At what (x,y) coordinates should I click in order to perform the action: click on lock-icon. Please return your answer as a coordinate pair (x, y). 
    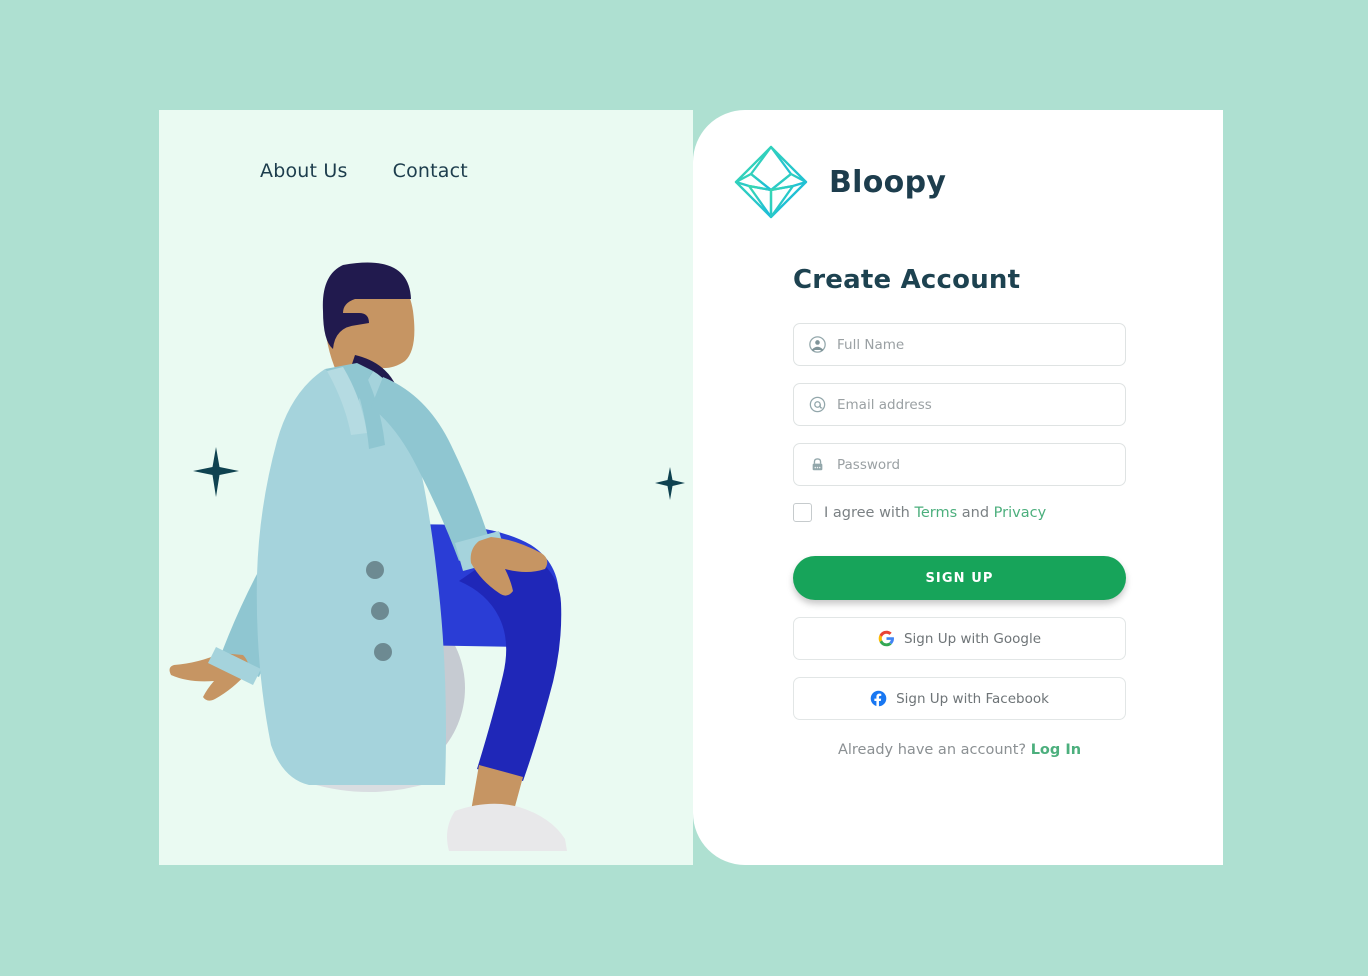
    Looking at the image, I should click on (817, 464).